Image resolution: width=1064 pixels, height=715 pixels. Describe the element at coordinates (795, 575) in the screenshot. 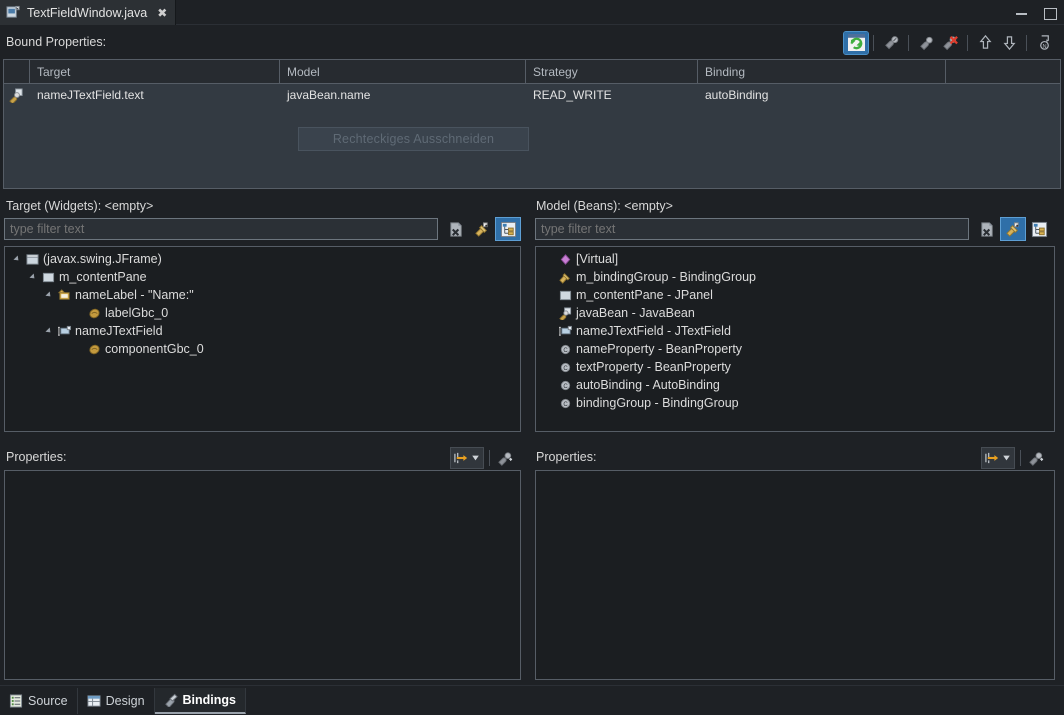

I see `model-properties-table` at that location.